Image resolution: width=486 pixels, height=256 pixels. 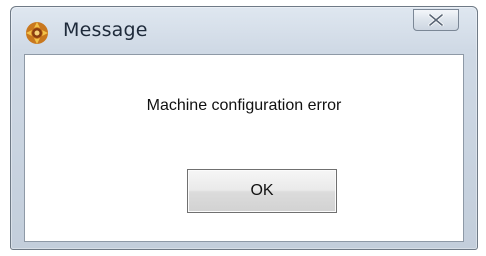 I want to click on error-message: Machine configuration error, so click(x=244, y=105).